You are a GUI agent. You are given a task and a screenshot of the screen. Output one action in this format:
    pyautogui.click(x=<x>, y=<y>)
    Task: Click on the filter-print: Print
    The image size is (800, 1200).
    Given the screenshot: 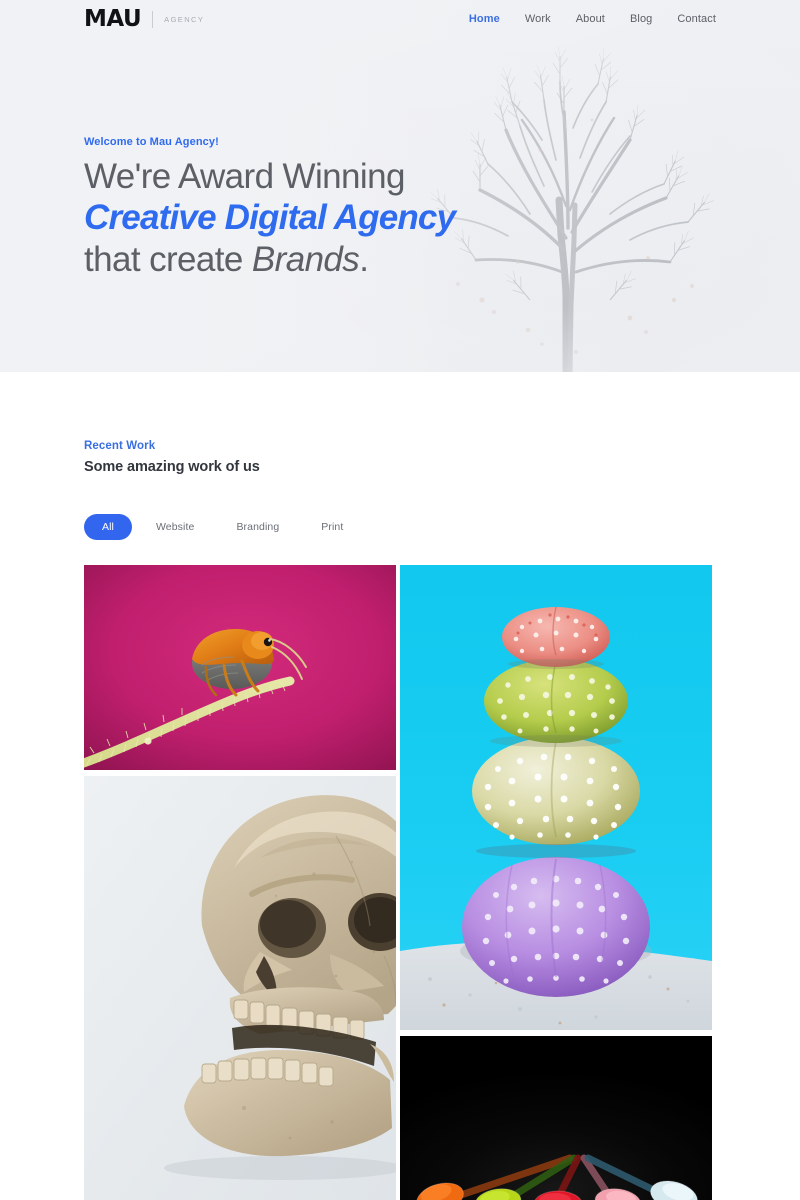 What is the action you would take?
    pyautogui.click(x=332, y=527)
    